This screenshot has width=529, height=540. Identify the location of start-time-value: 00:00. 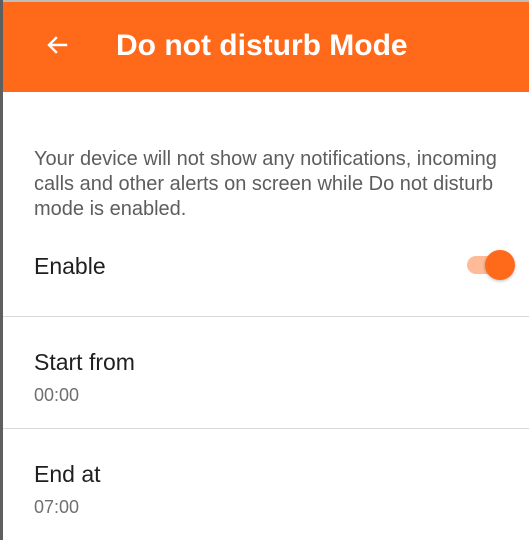
(57, 395).